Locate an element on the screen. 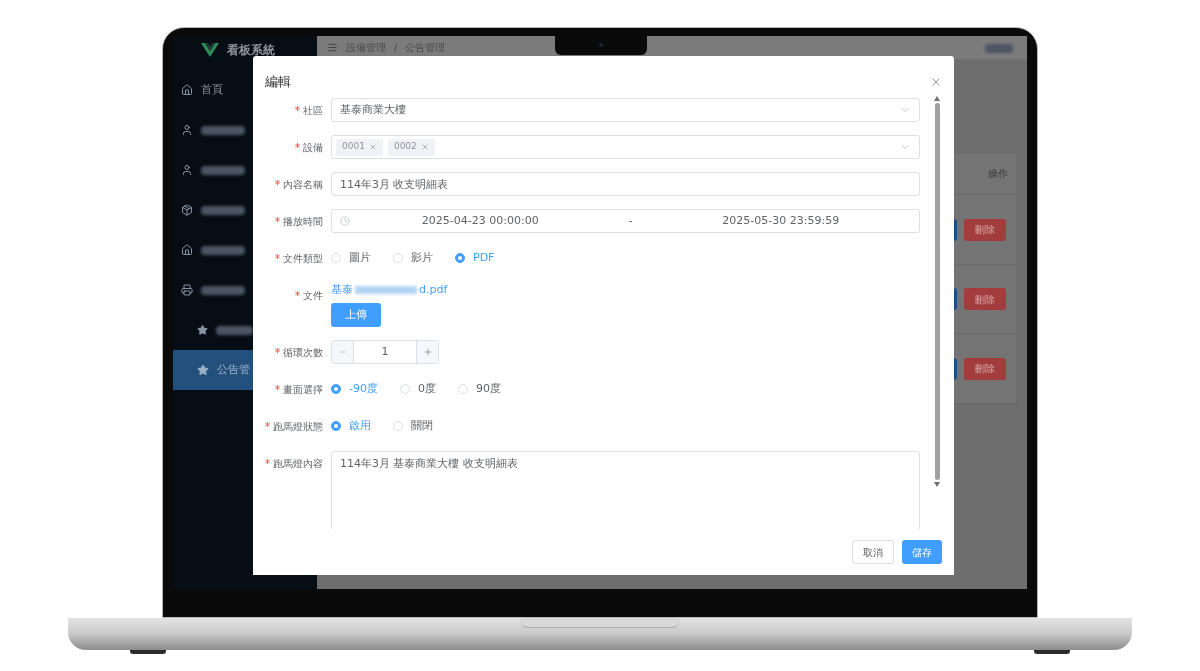 The image size is (1200, 671). cancel-button: 取消 is located at coordinates (873, 552).